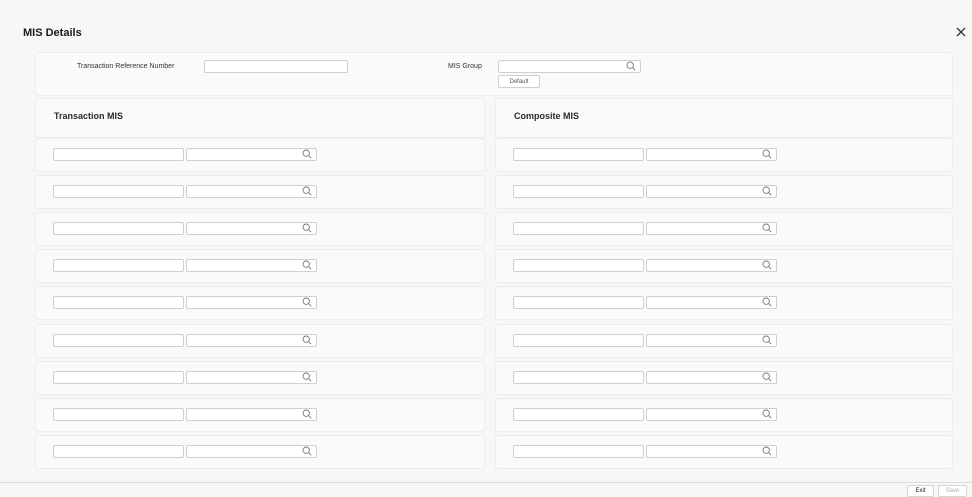 This screenshot has height=497, width=972. Describe the element at coordinates (52, 33) in the screenshot. I see `page-title: MIS Details` at that location.